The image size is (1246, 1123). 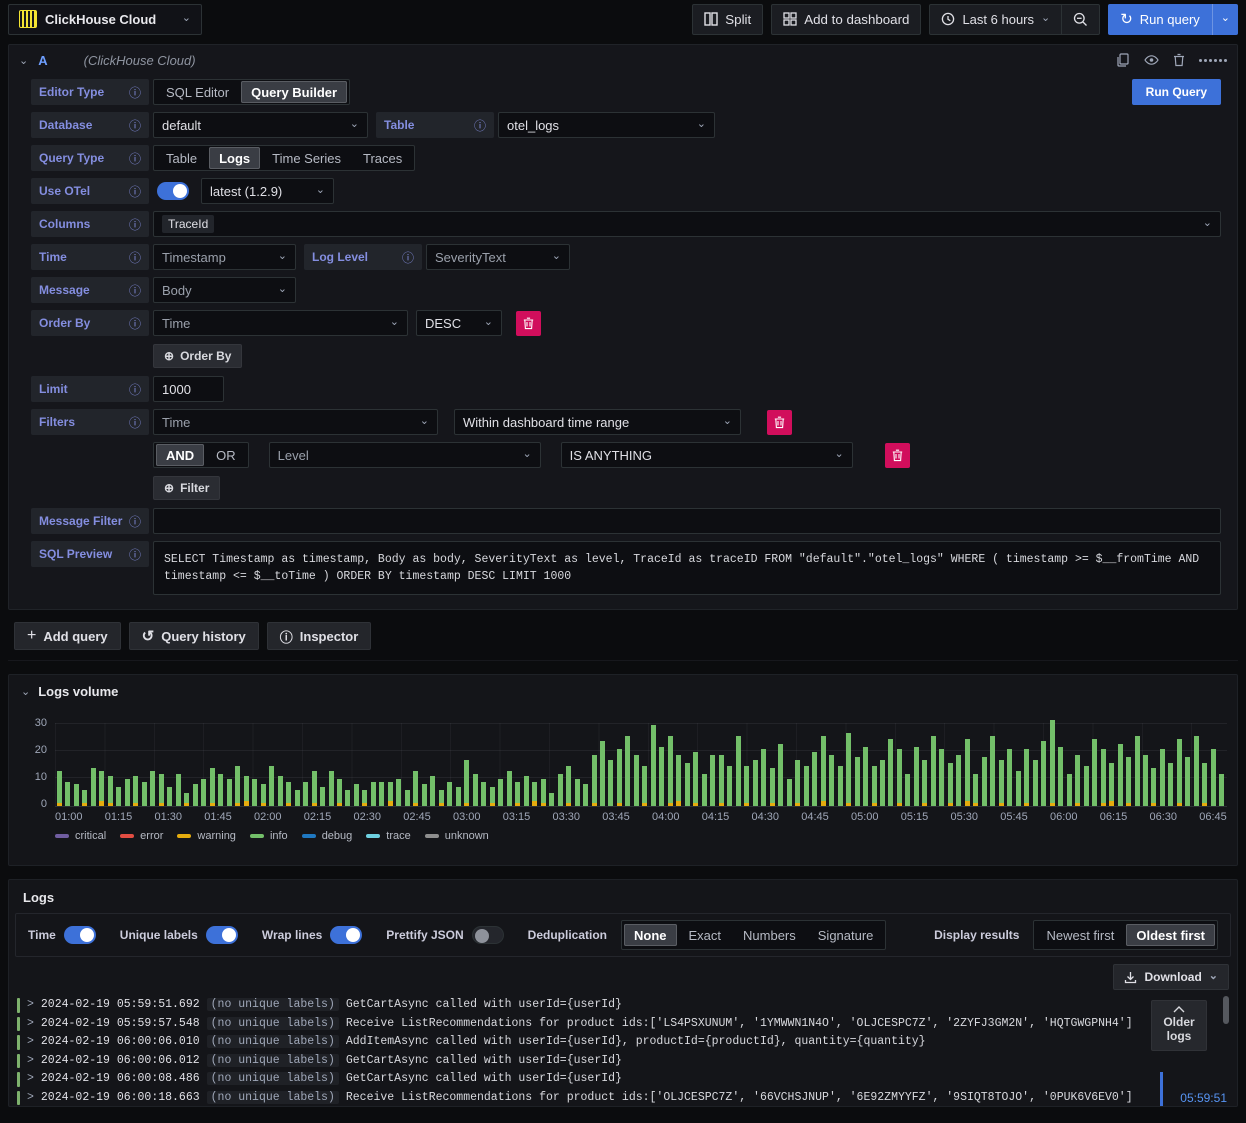 What do you see at coordinates (1224, 19) in the screenshot?
I see `run-query-dropdown: ⌄` at bounding box center [1224, 19].